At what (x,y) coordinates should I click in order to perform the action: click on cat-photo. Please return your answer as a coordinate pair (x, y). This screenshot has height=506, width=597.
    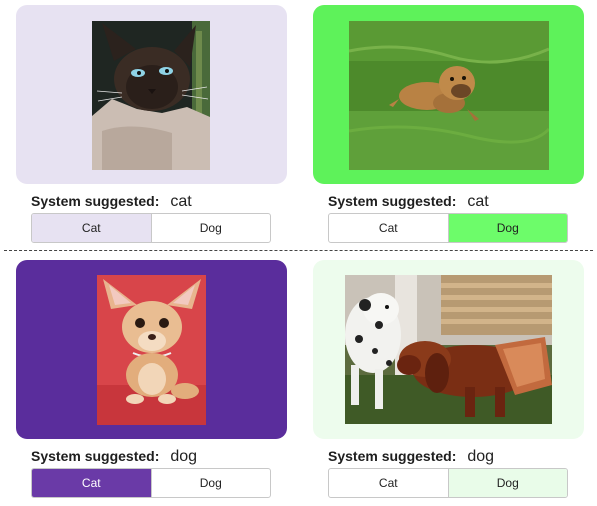
    Looking at the image, I should click on (151, 95).